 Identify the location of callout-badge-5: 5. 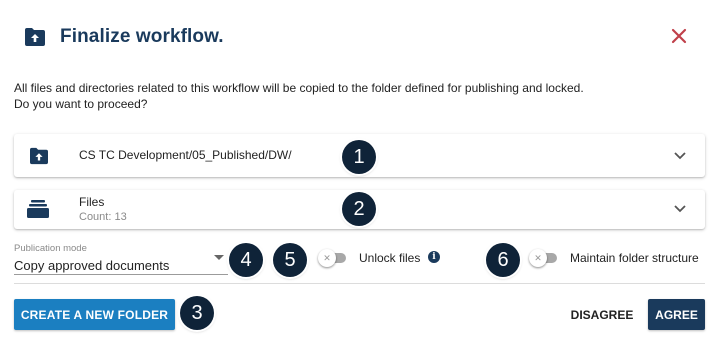
(290, 260).